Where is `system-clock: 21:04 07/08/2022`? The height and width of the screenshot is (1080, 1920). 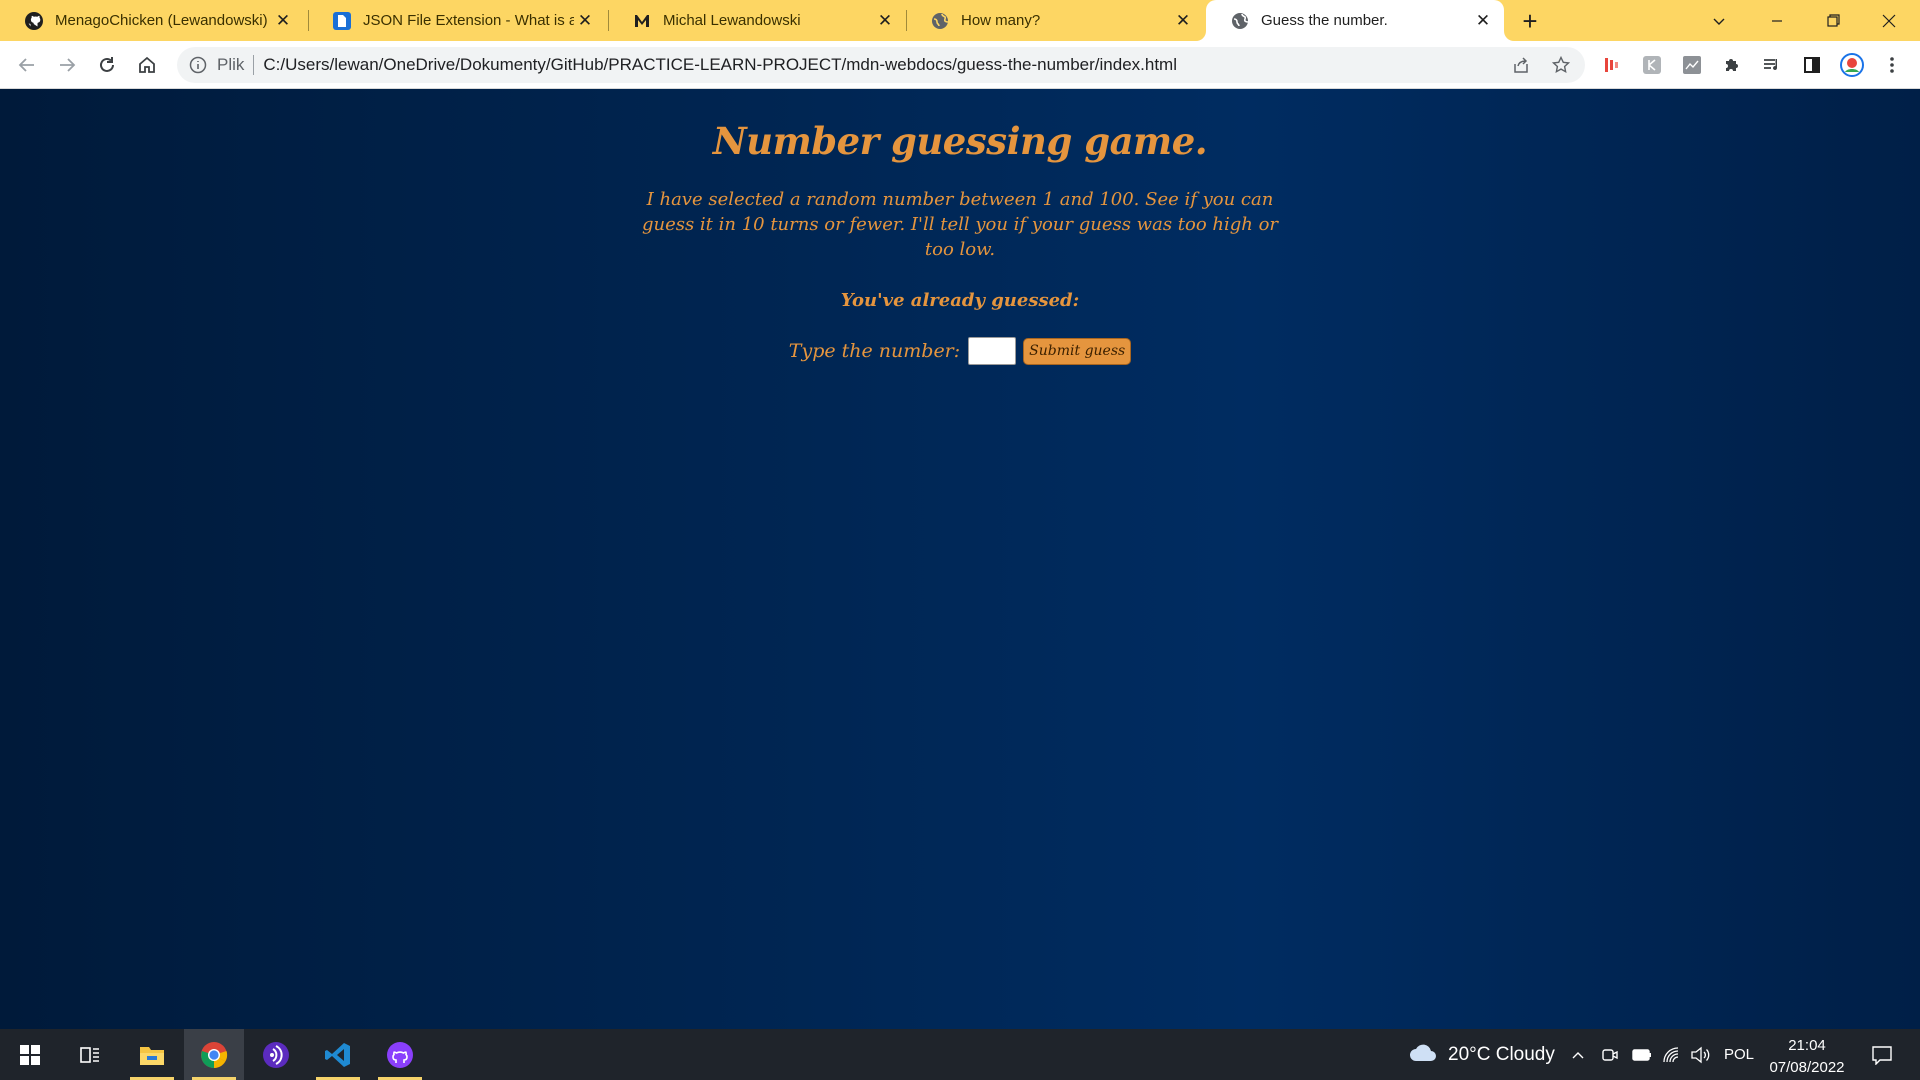 system-clock: 21:04 07/08/2022 is located at coordinates (1807, 1057).